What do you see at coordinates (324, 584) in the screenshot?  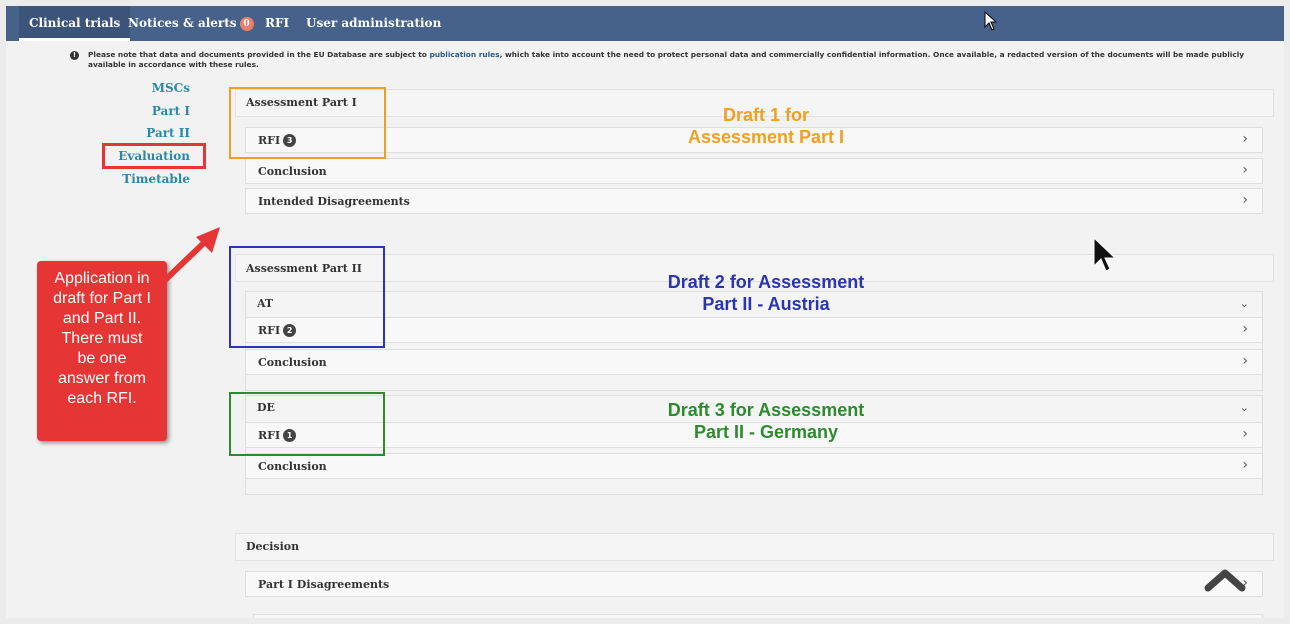 I see `part1-disagreements-decision-label: Part I Disagreements` at bounding box center [324, 584].